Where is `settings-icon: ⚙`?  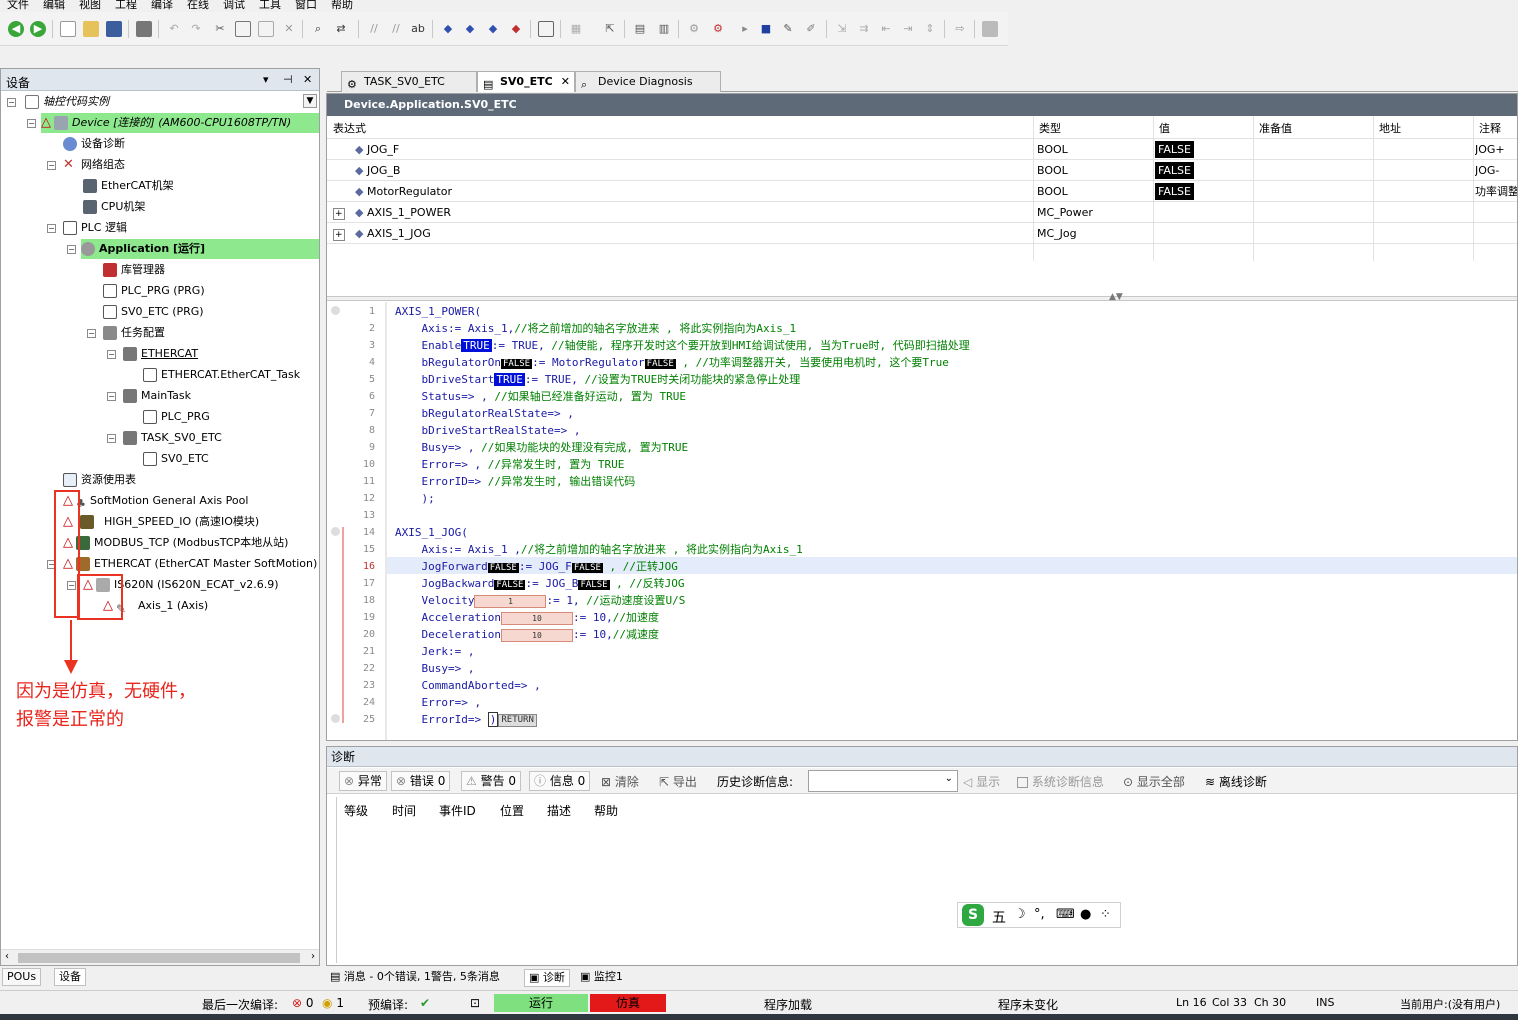 settings-icon: ⚙ is located at coordinates (694, 29).